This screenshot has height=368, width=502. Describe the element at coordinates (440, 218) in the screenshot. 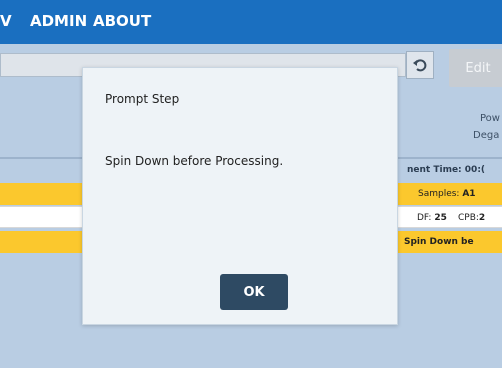

I see `df-value: 25` at that location.